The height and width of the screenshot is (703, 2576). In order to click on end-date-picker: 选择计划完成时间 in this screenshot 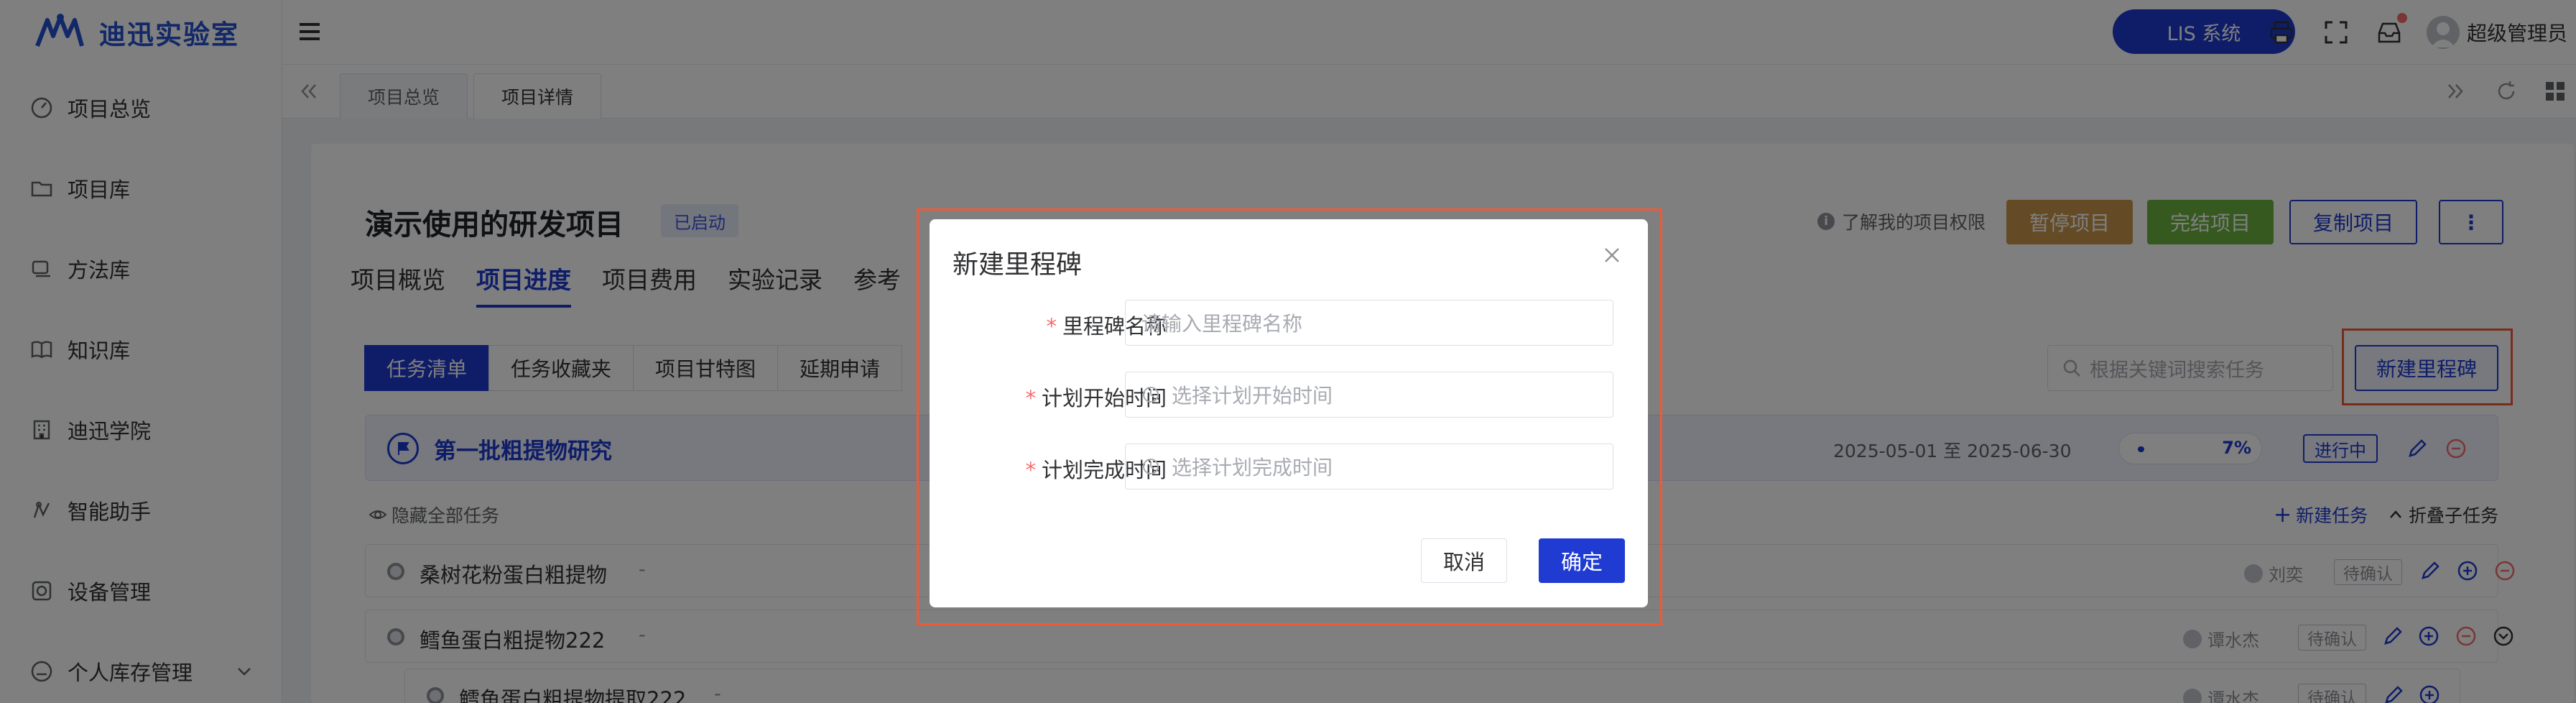, I will do `click(1369, 467)`.